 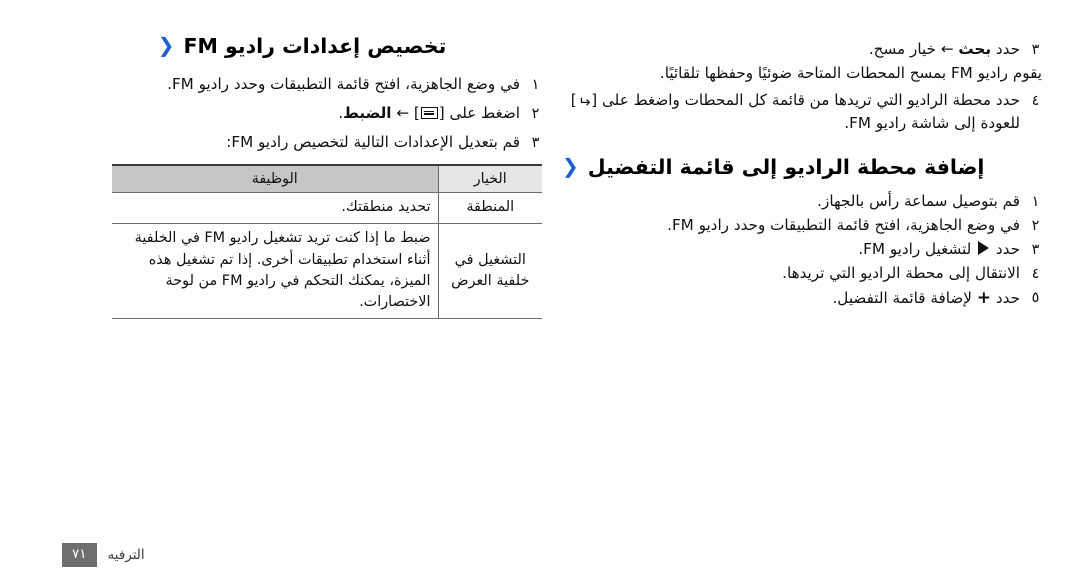 I want to click on step-item: ٥ حدد + لإضافة قائمة التفضيل., so click(x=802, y=299).